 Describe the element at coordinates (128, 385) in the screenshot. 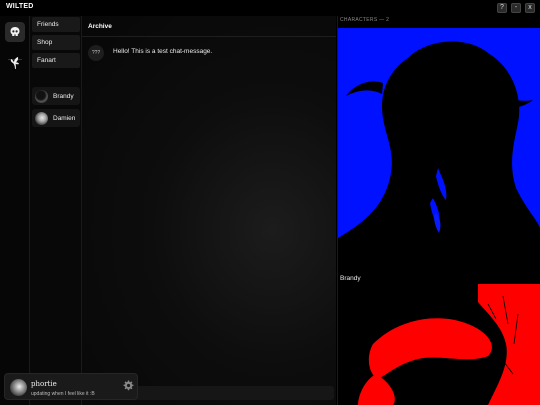

I see `gear-icon` at that location.